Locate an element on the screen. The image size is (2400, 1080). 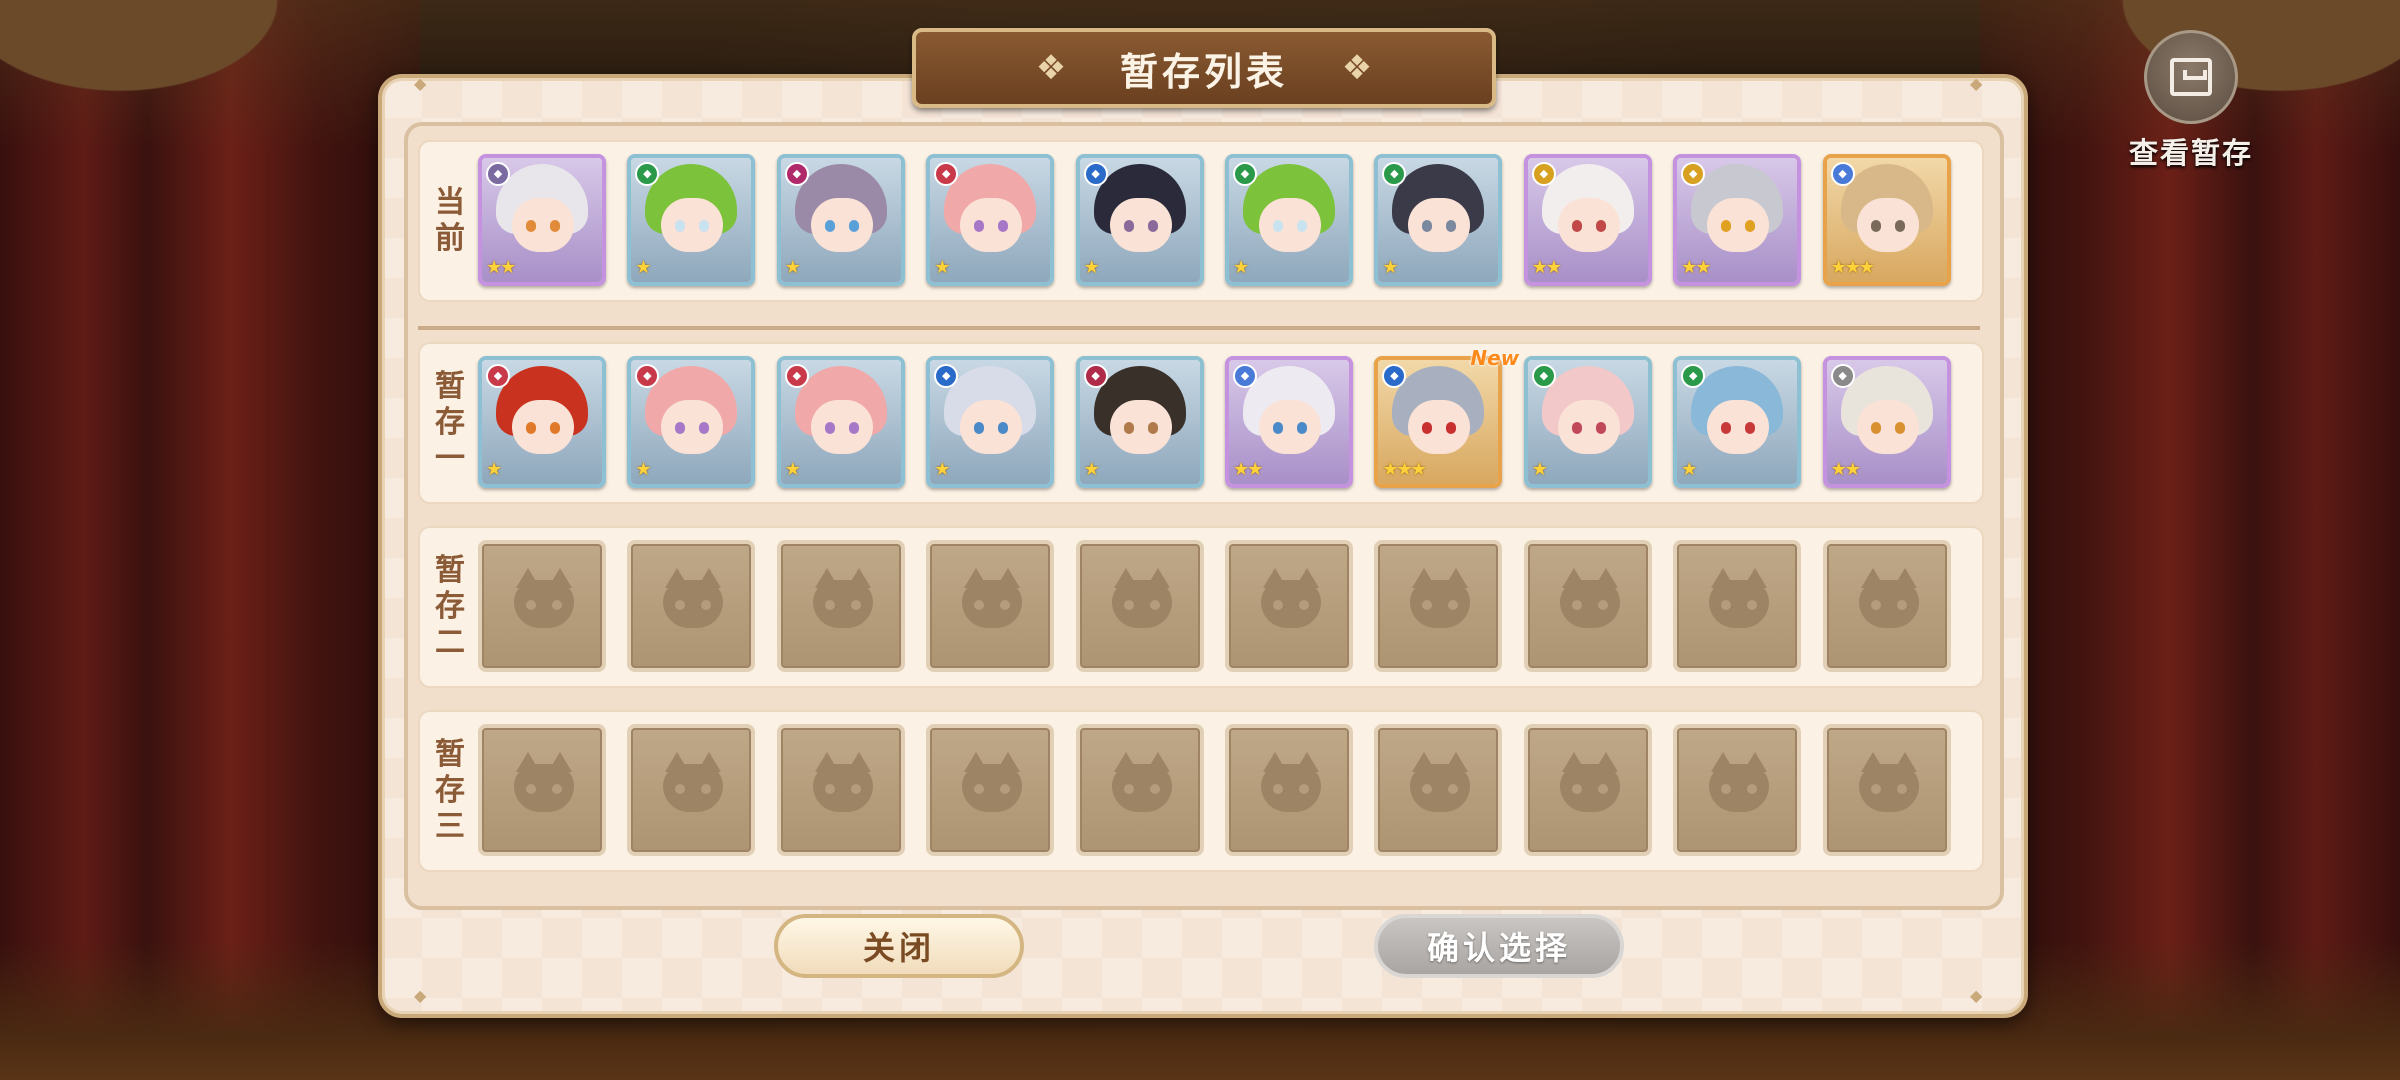
row-stash-2: 暂存二 is located at coordinates (1201, 607).